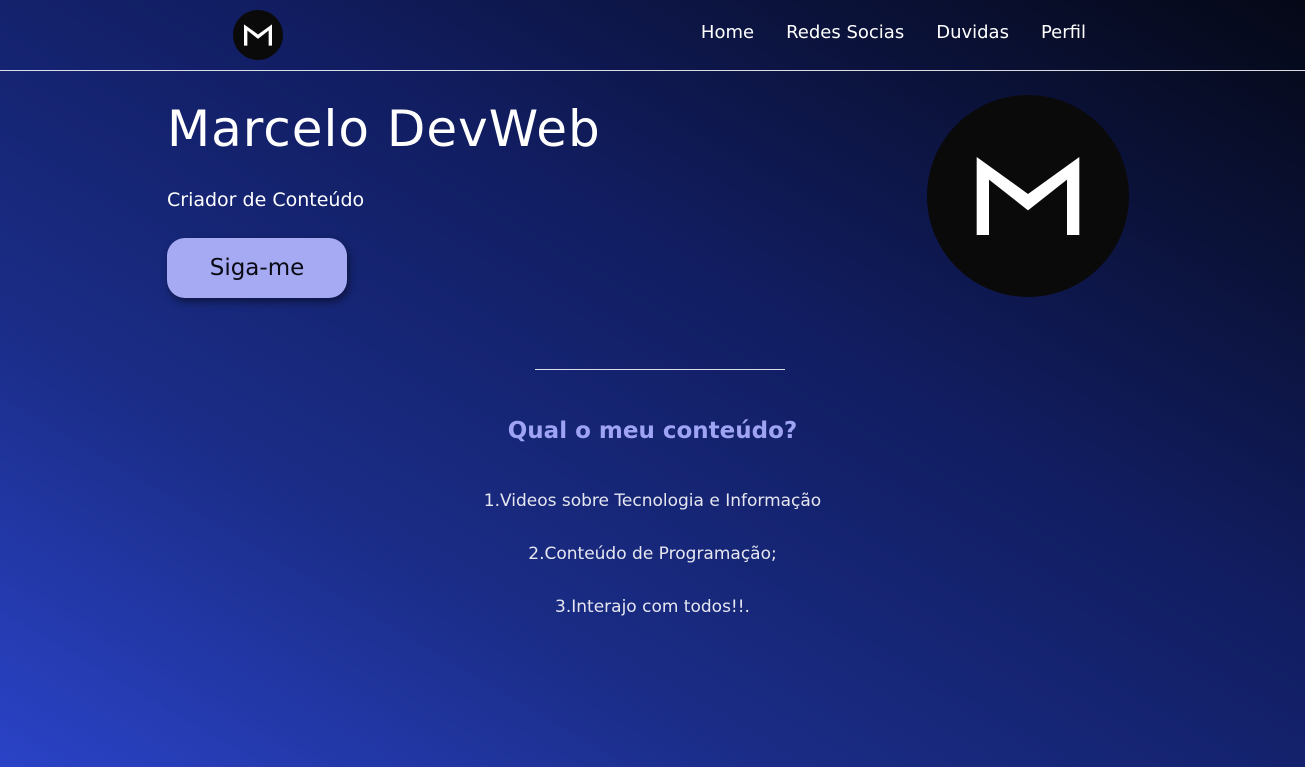 This screenshot has width=1305, height=767. I want to click on nav-item-home: Home, so click(727, 32).